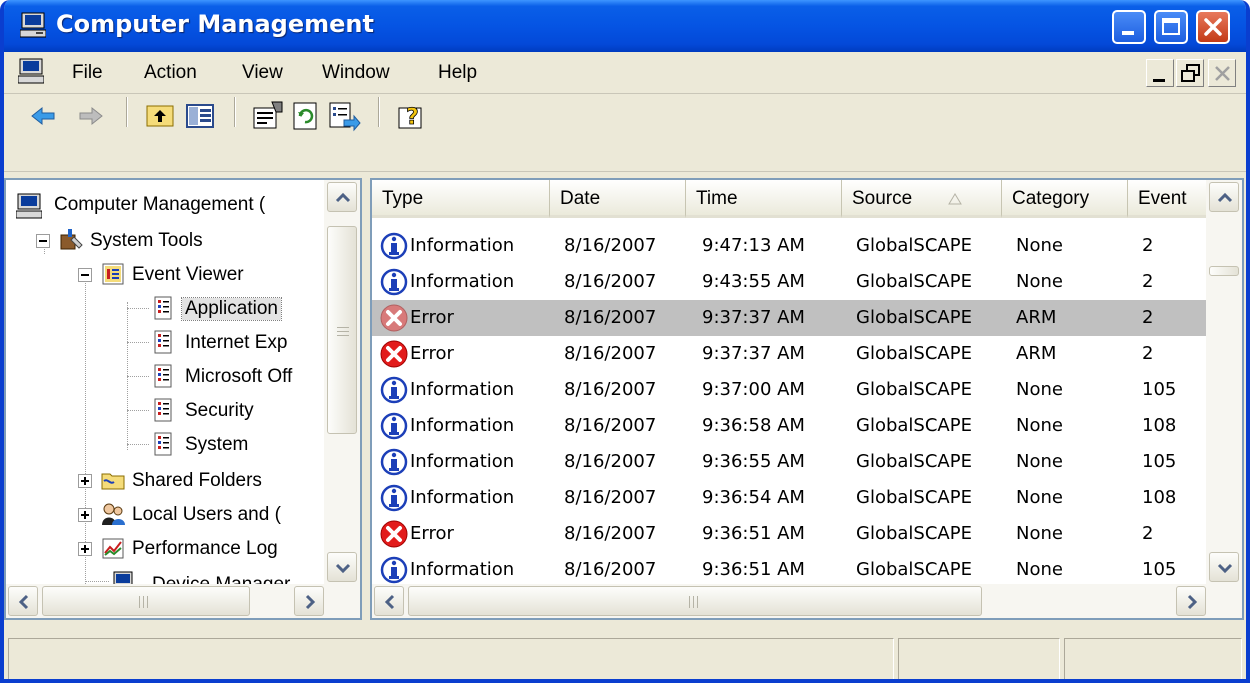 This screenshot has height=683, width=1250. Describe the element at coordinates (753, 461) in the screenshot. I see `time-cell: 9:36:55 AM` at that location.